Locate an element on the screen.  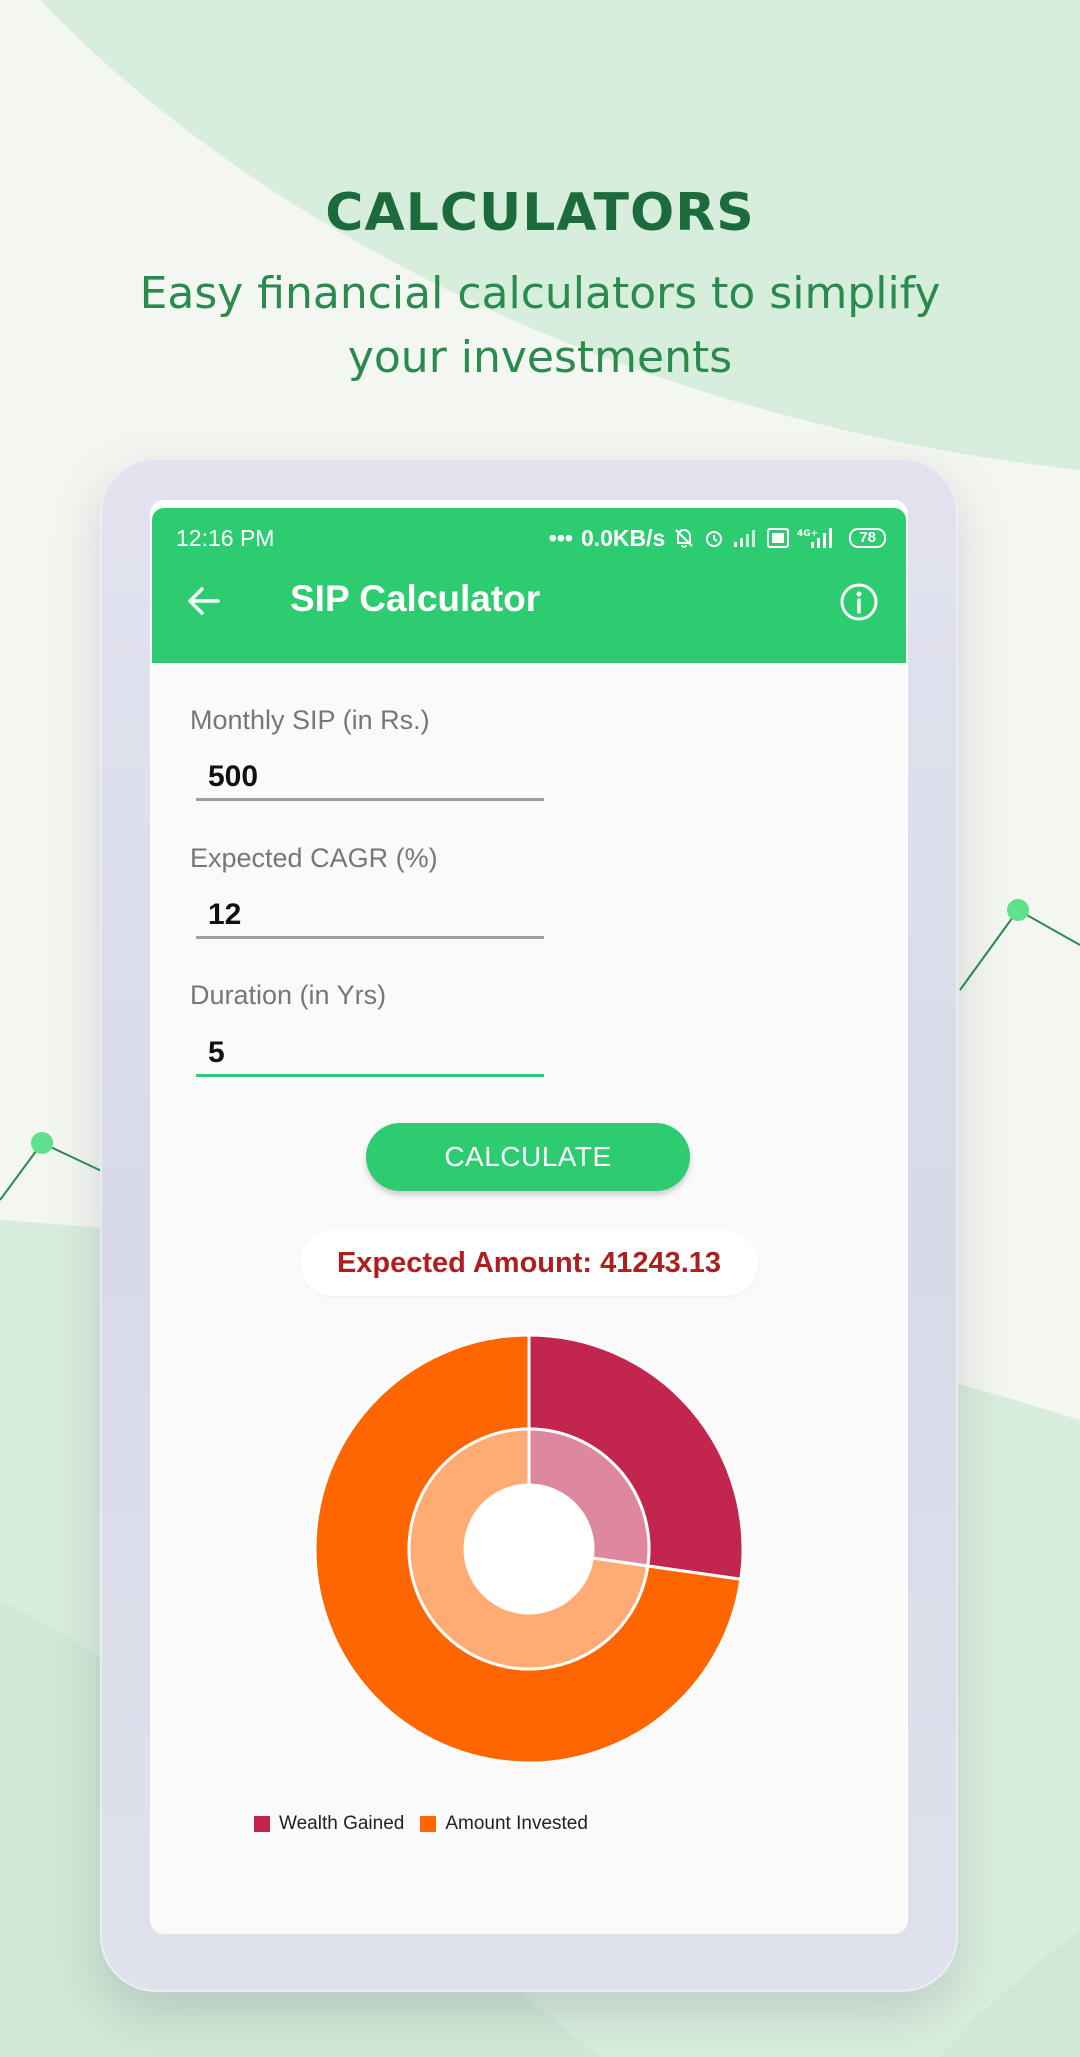
hero-subtitle-line-2: your investments is located at coordinates (540, 357).